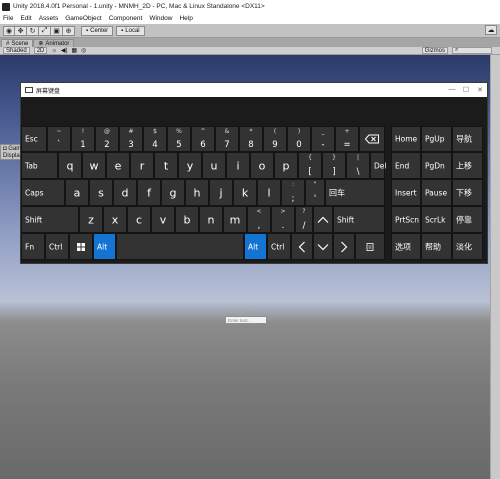  Describe the element at coordinates (77, 192) in the screenshot. I see `key-a: a` at that location.